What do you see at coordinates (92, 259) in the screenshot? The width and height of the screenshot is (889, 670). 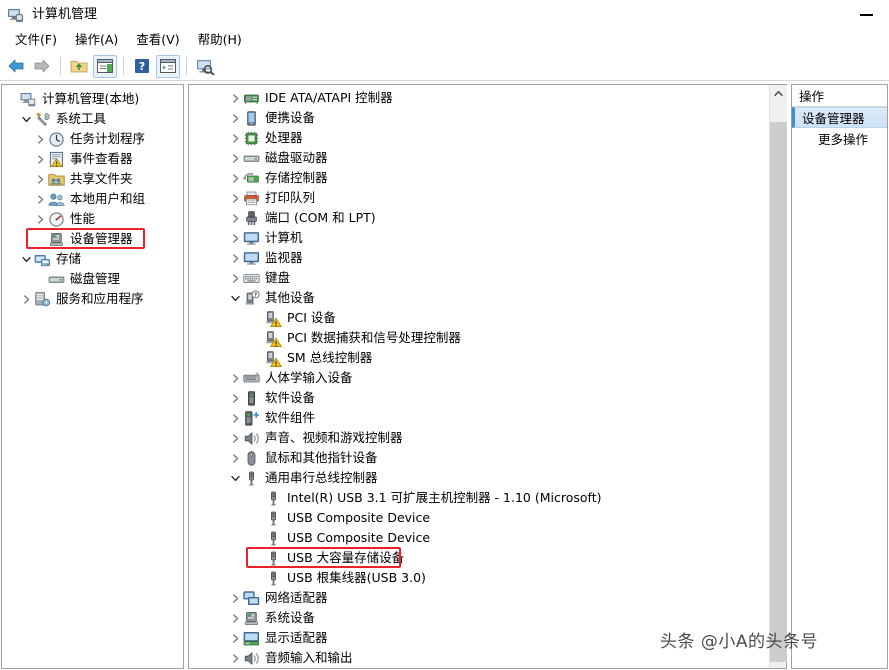 I see `sidebar-item-row: 存储` at bounding box center [92, 259].